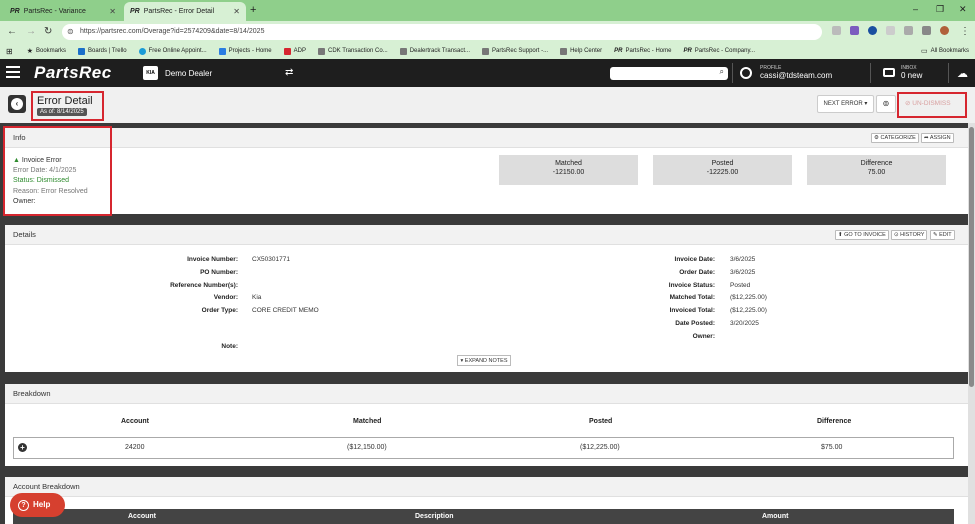 The width and height of the screenshot is (975, 524). What do you see at coordinates (740, 285) in the screenshot?
I see `invoice-status-value: Posted` at bounding box center [740, 285].